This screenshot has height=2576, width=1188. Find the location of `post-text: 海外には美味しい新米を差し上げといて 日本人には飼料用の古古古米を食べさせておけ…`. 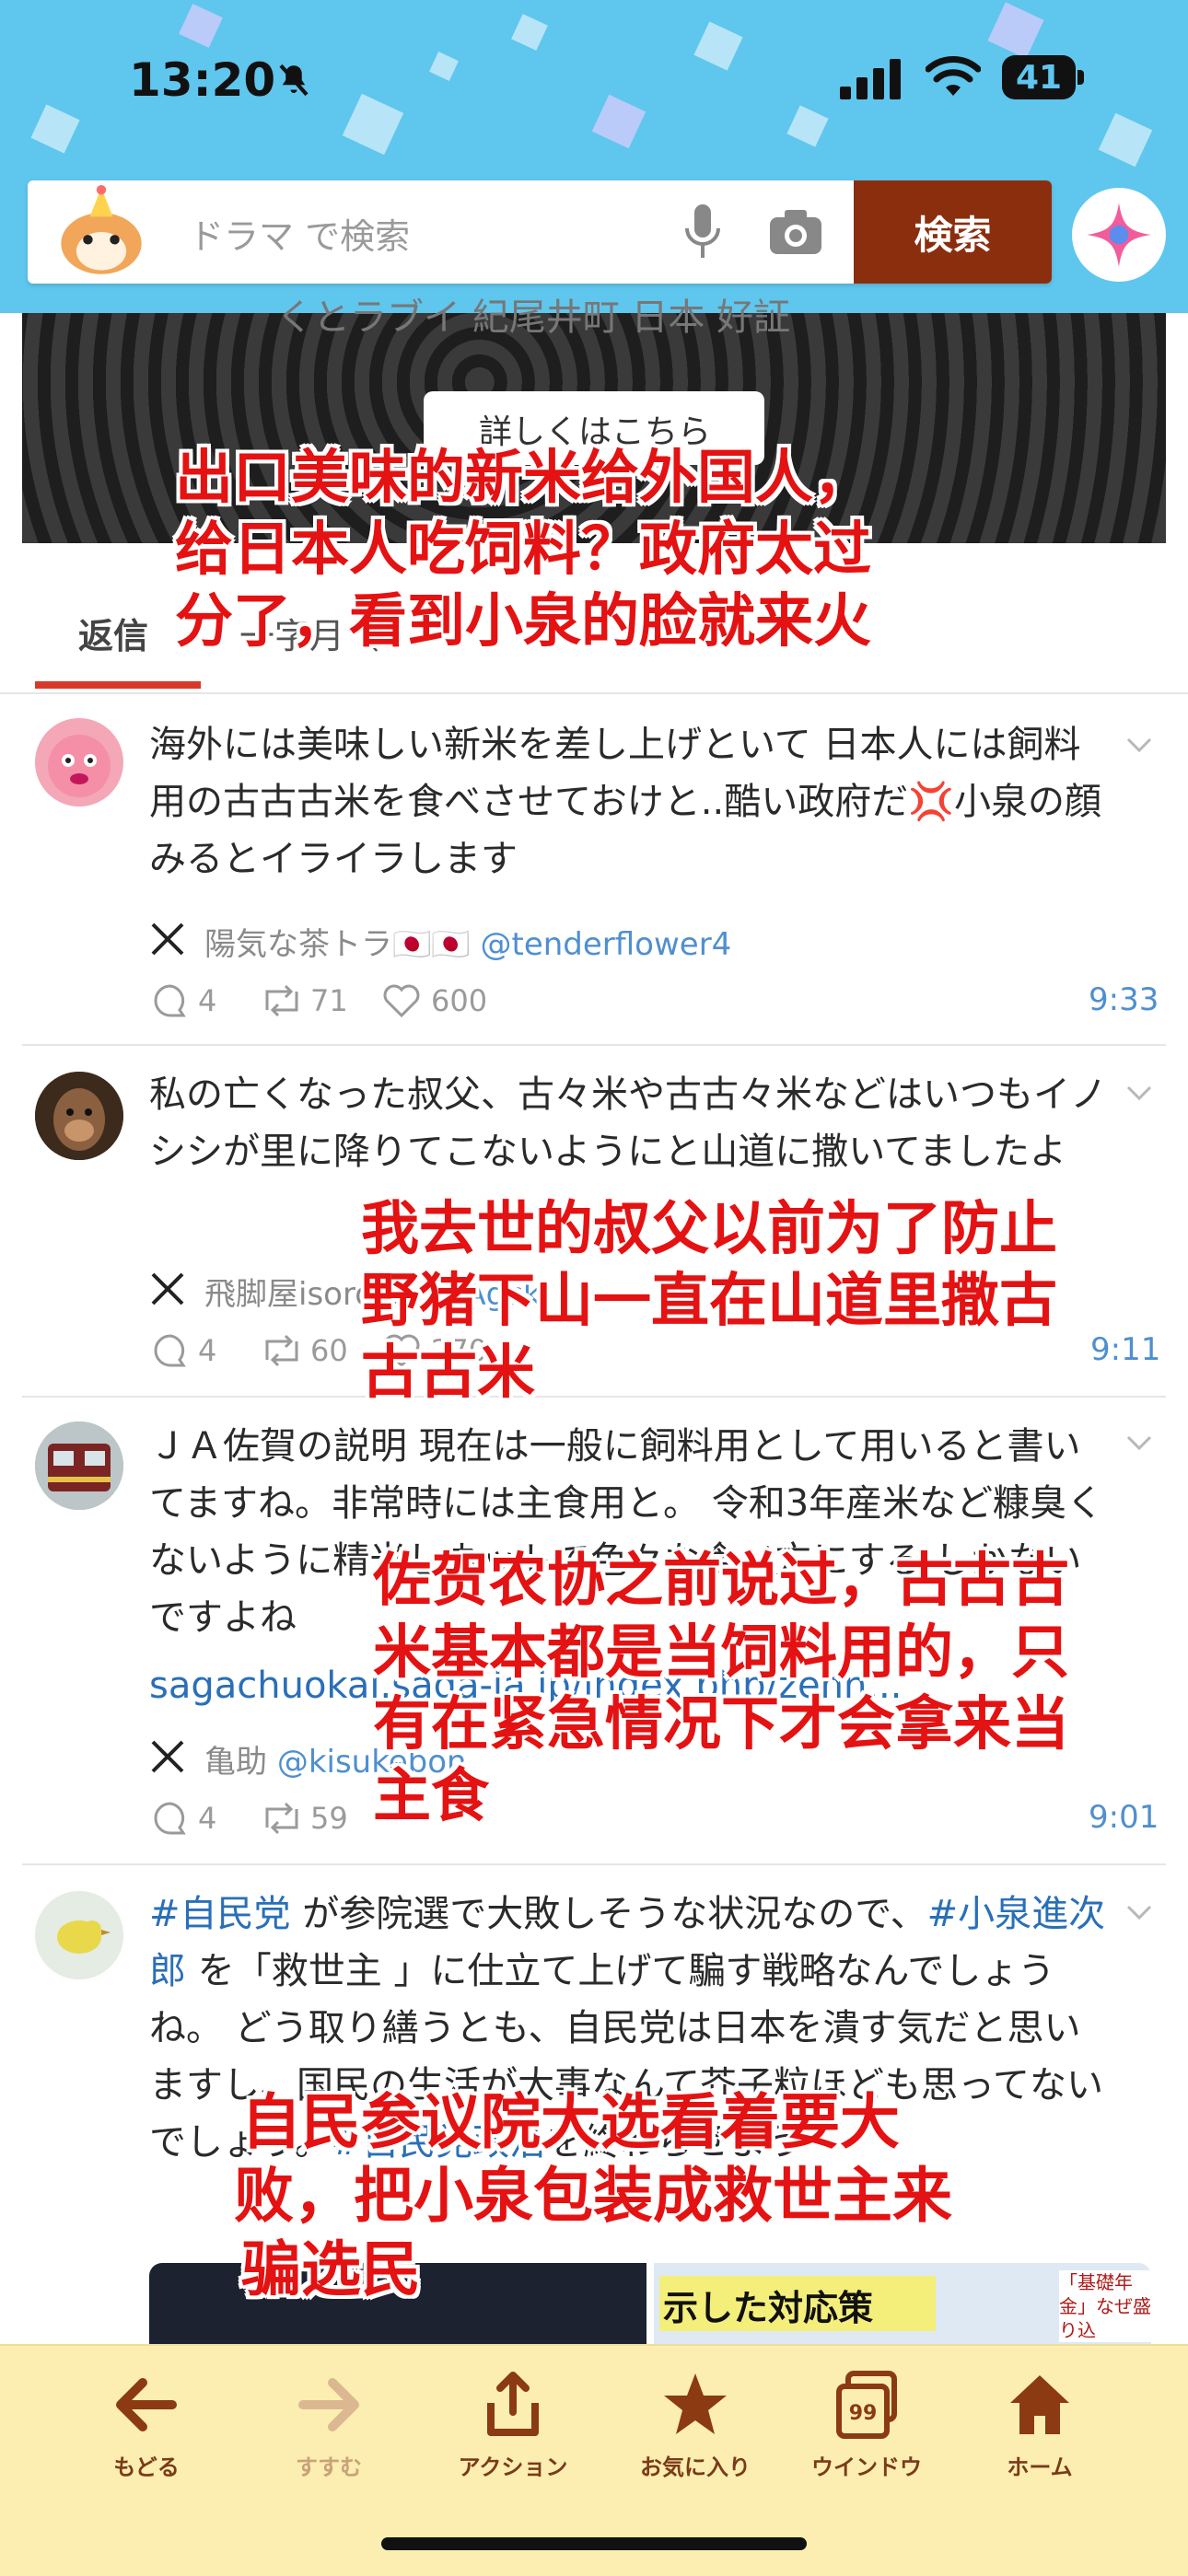

post-text: 海外には美味しい新米を差し上げといて 日本人には飼料用の古古古米を食べさせておけ… is located at coordinates (625, 802).